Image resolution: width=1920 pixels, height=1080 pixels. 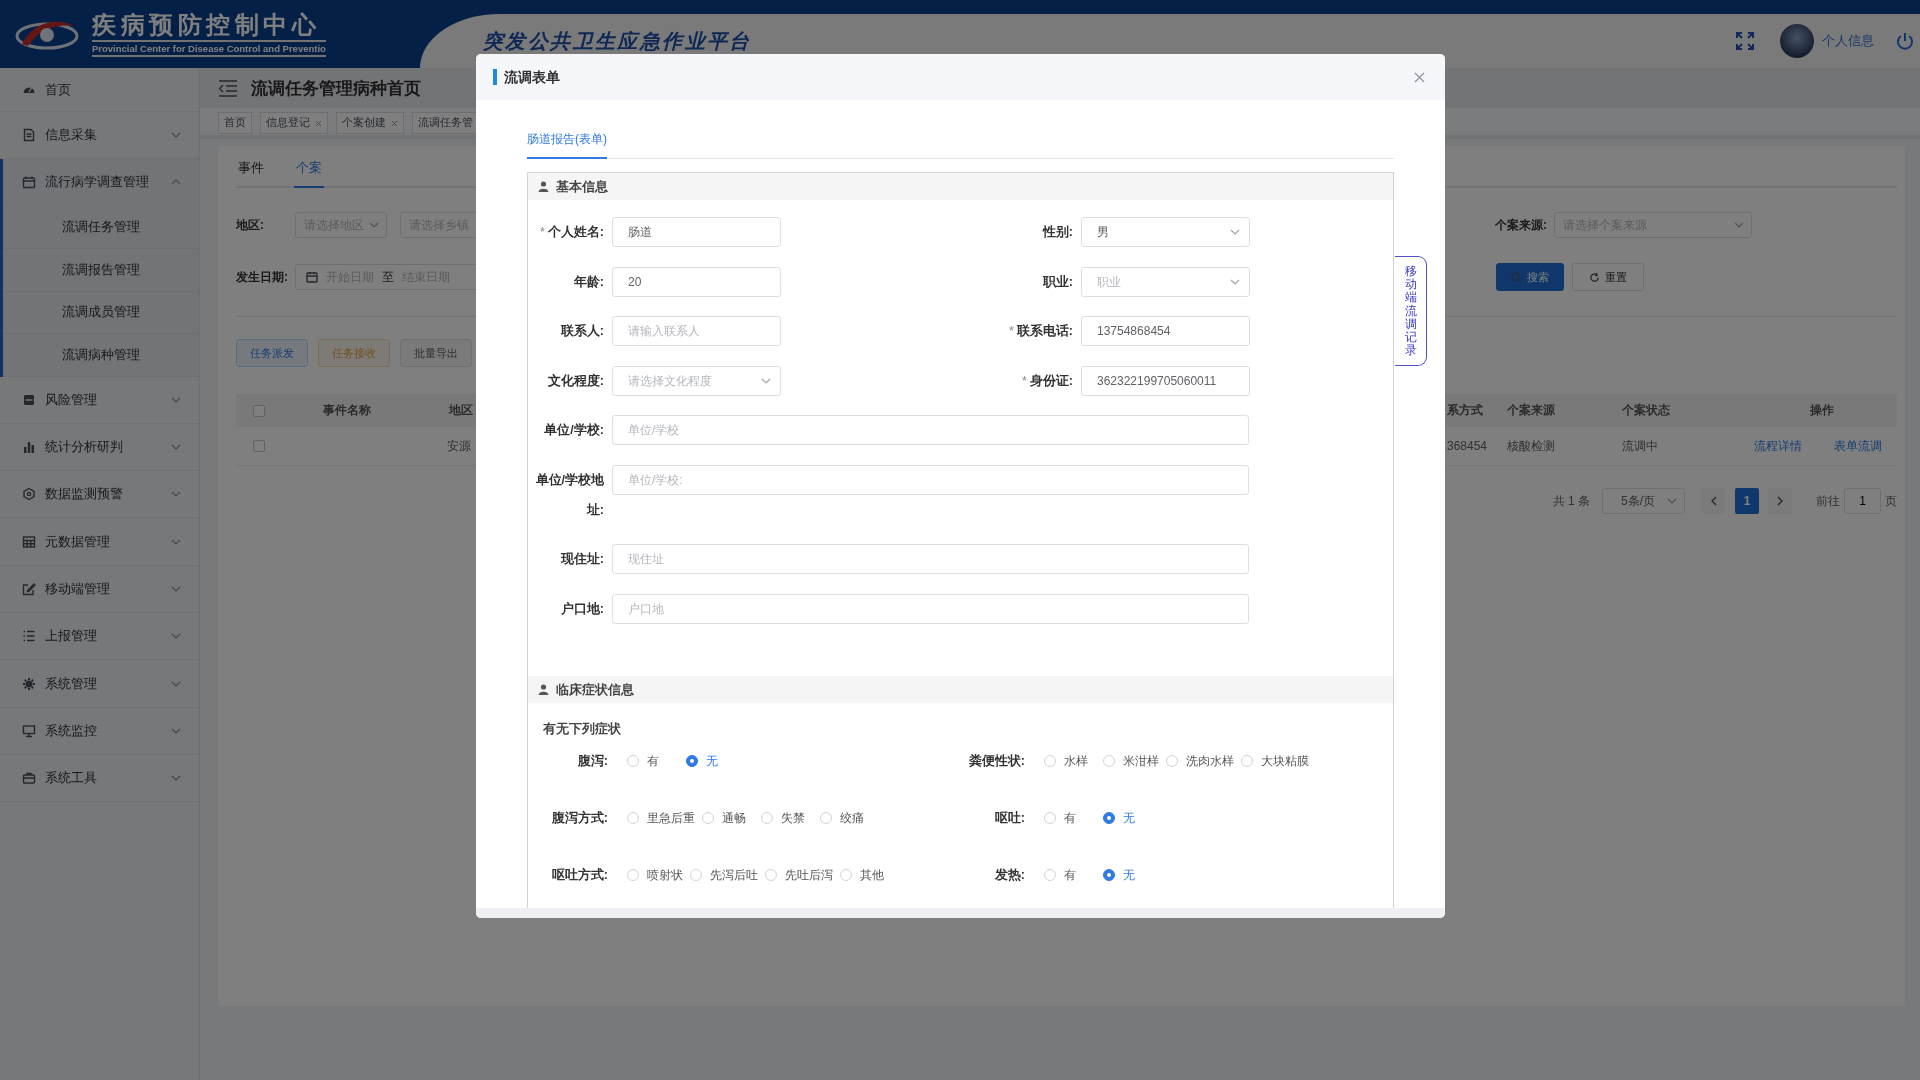 I want to click on page-button: 1, so click(x=1747, y=501).